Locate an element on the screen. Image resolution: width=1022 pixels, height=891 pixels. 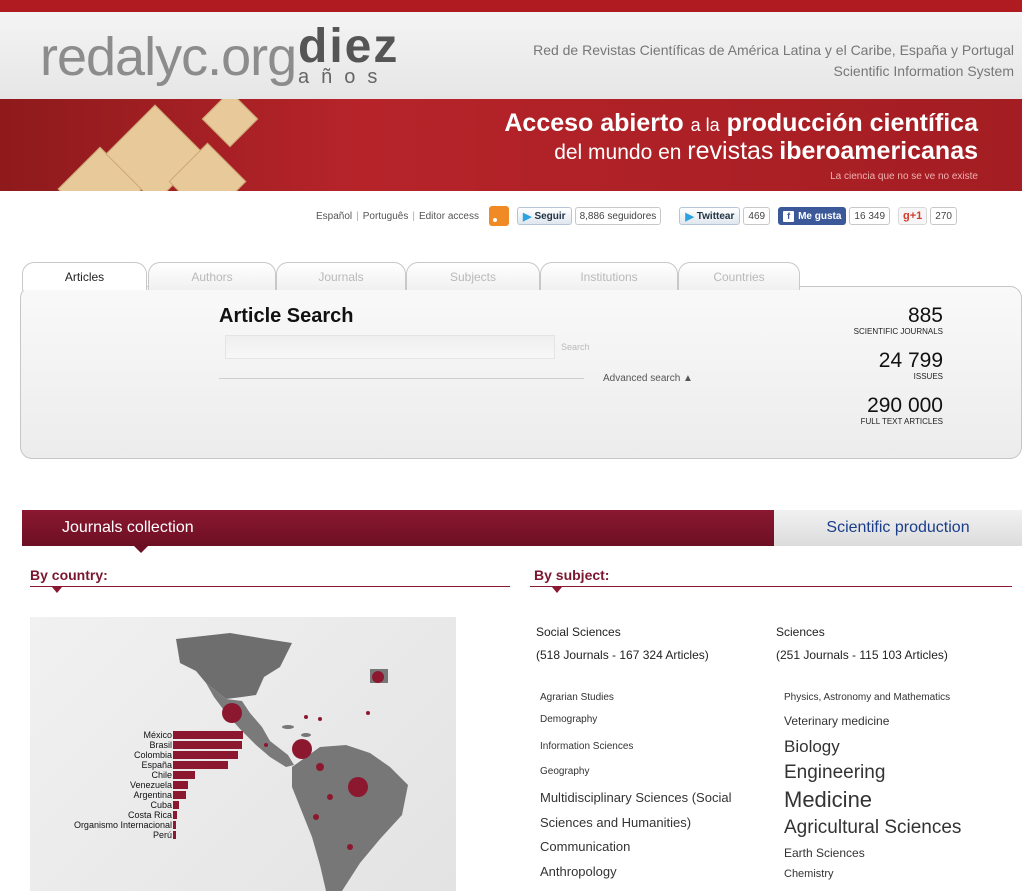
scientific-production-tab: Scientific production is located at coordinates (898, 528).